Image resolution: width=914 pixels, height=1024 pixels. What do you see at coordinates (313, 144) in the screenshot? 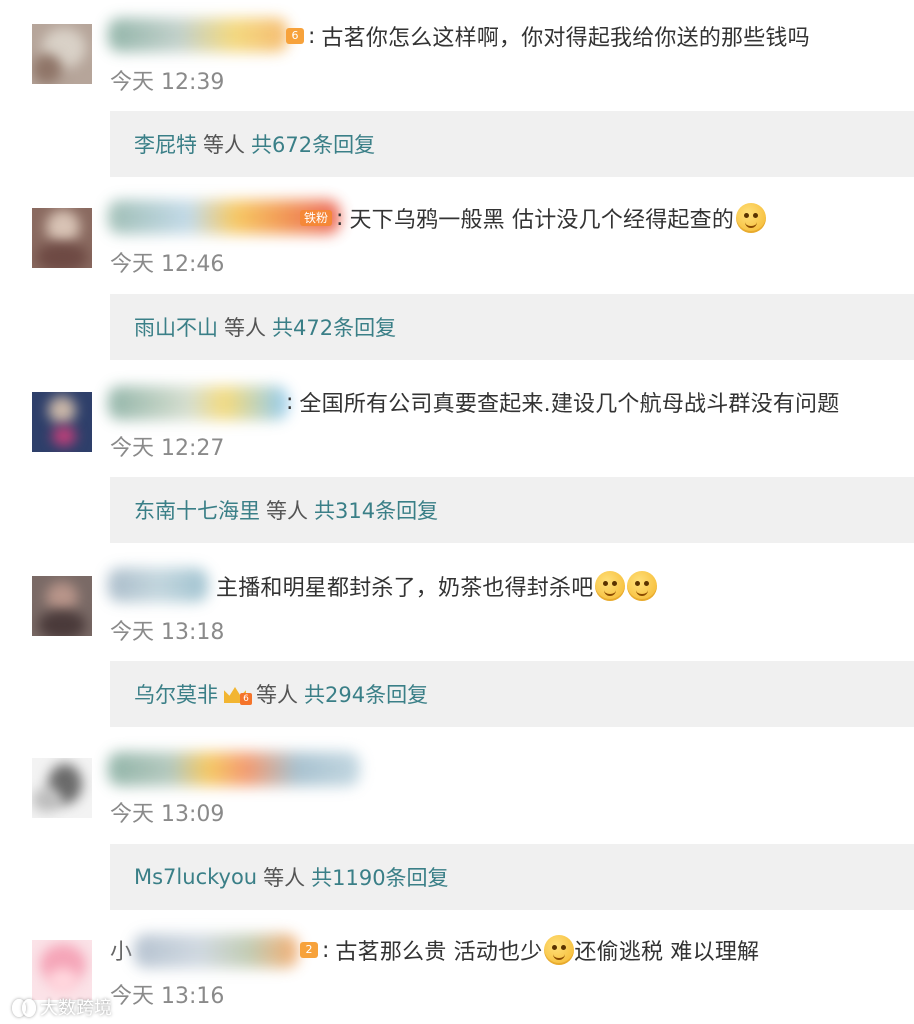
I see `reply-count-link: 共672条回复` at bounding box center [313, 144].